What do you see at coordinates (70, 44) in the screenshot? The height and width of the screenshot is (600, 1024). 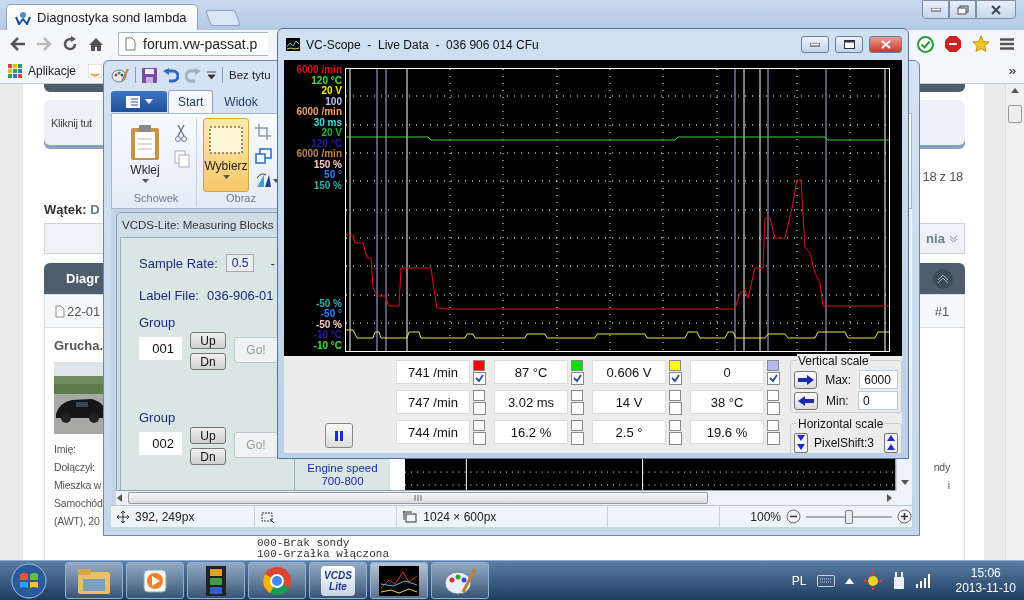 I see `reload-icon` at bounding box center [70, 44].